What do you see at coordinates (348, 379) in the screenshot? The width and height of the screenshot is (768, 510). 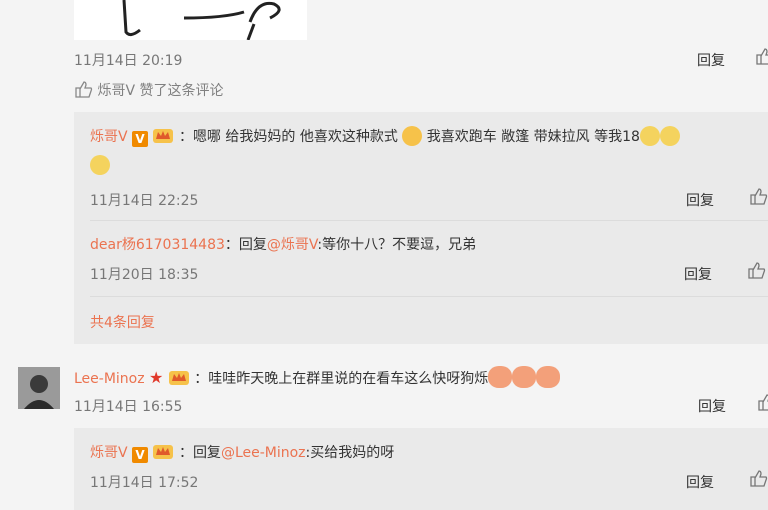 I see `comment-text: 哇哇昨天晚上在群里说的在看车这么快呀狗烁` at bounding box center [348, 379].